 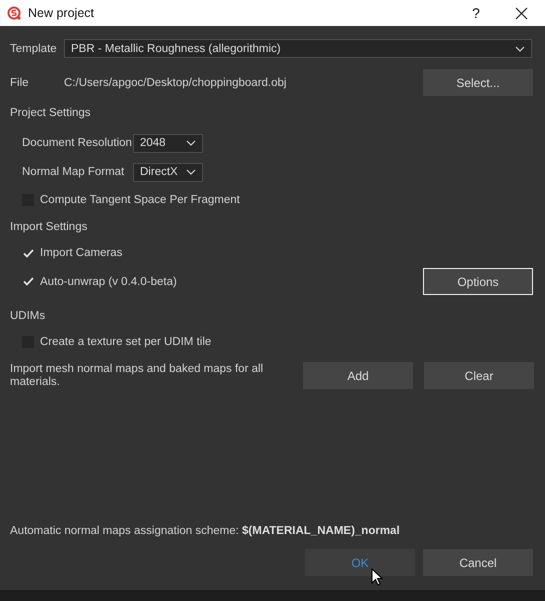 What do you see at coordinates (49, 227) in the screenshot?
I see `section-heading: Import Settings` at bounding box center [49, 227].